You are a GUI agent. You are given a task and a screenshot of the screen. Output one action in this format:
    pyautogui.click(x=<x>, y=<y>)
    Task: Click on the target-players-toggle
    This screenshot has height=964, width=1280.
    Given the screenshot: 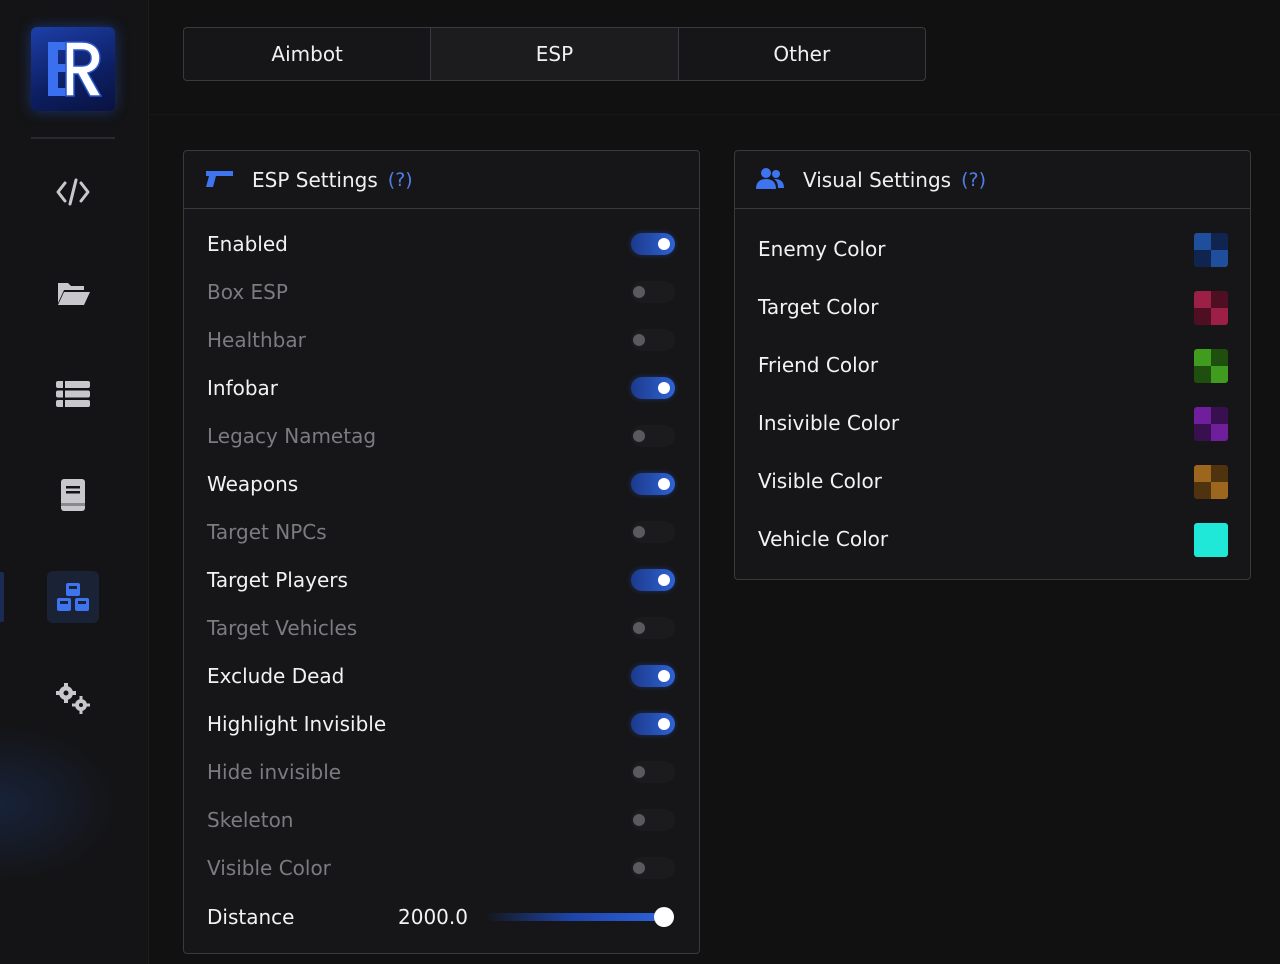 What is the action you would take?
    pyautogui.click(x=653, y=580)
    